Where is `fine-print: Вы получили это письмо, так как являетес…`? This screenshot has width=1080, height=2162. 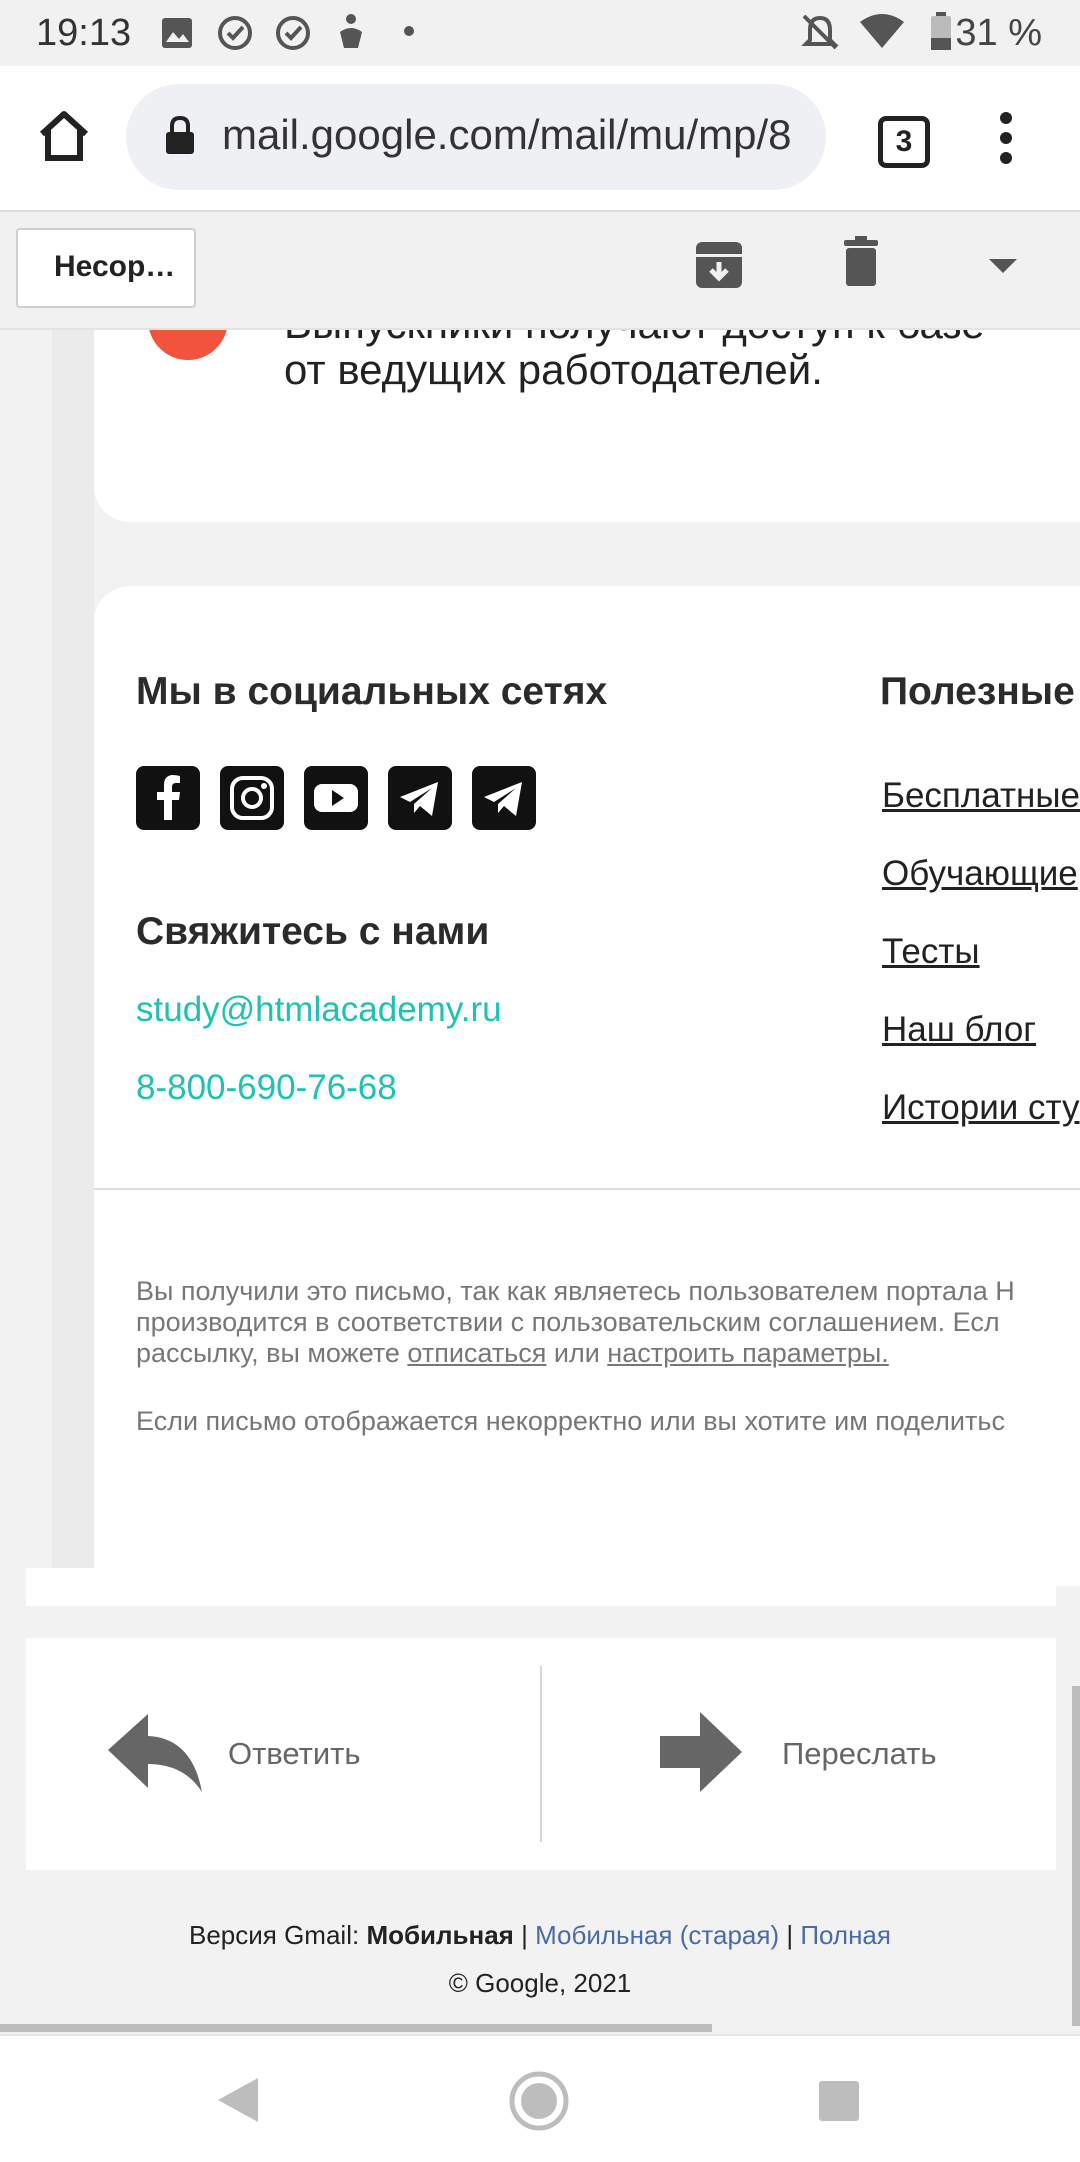
fine-print: Вы получили это письмо, так как являетес… is located at coordinates (575, 1322).